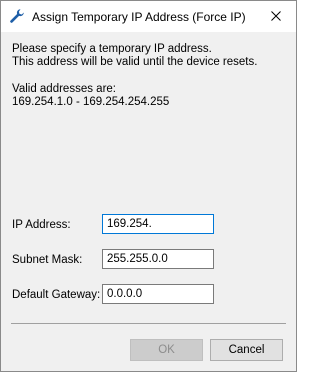 The width and height of the screenshot is (320, 372). I want to click on default-gateway-input, so click(158, 294).